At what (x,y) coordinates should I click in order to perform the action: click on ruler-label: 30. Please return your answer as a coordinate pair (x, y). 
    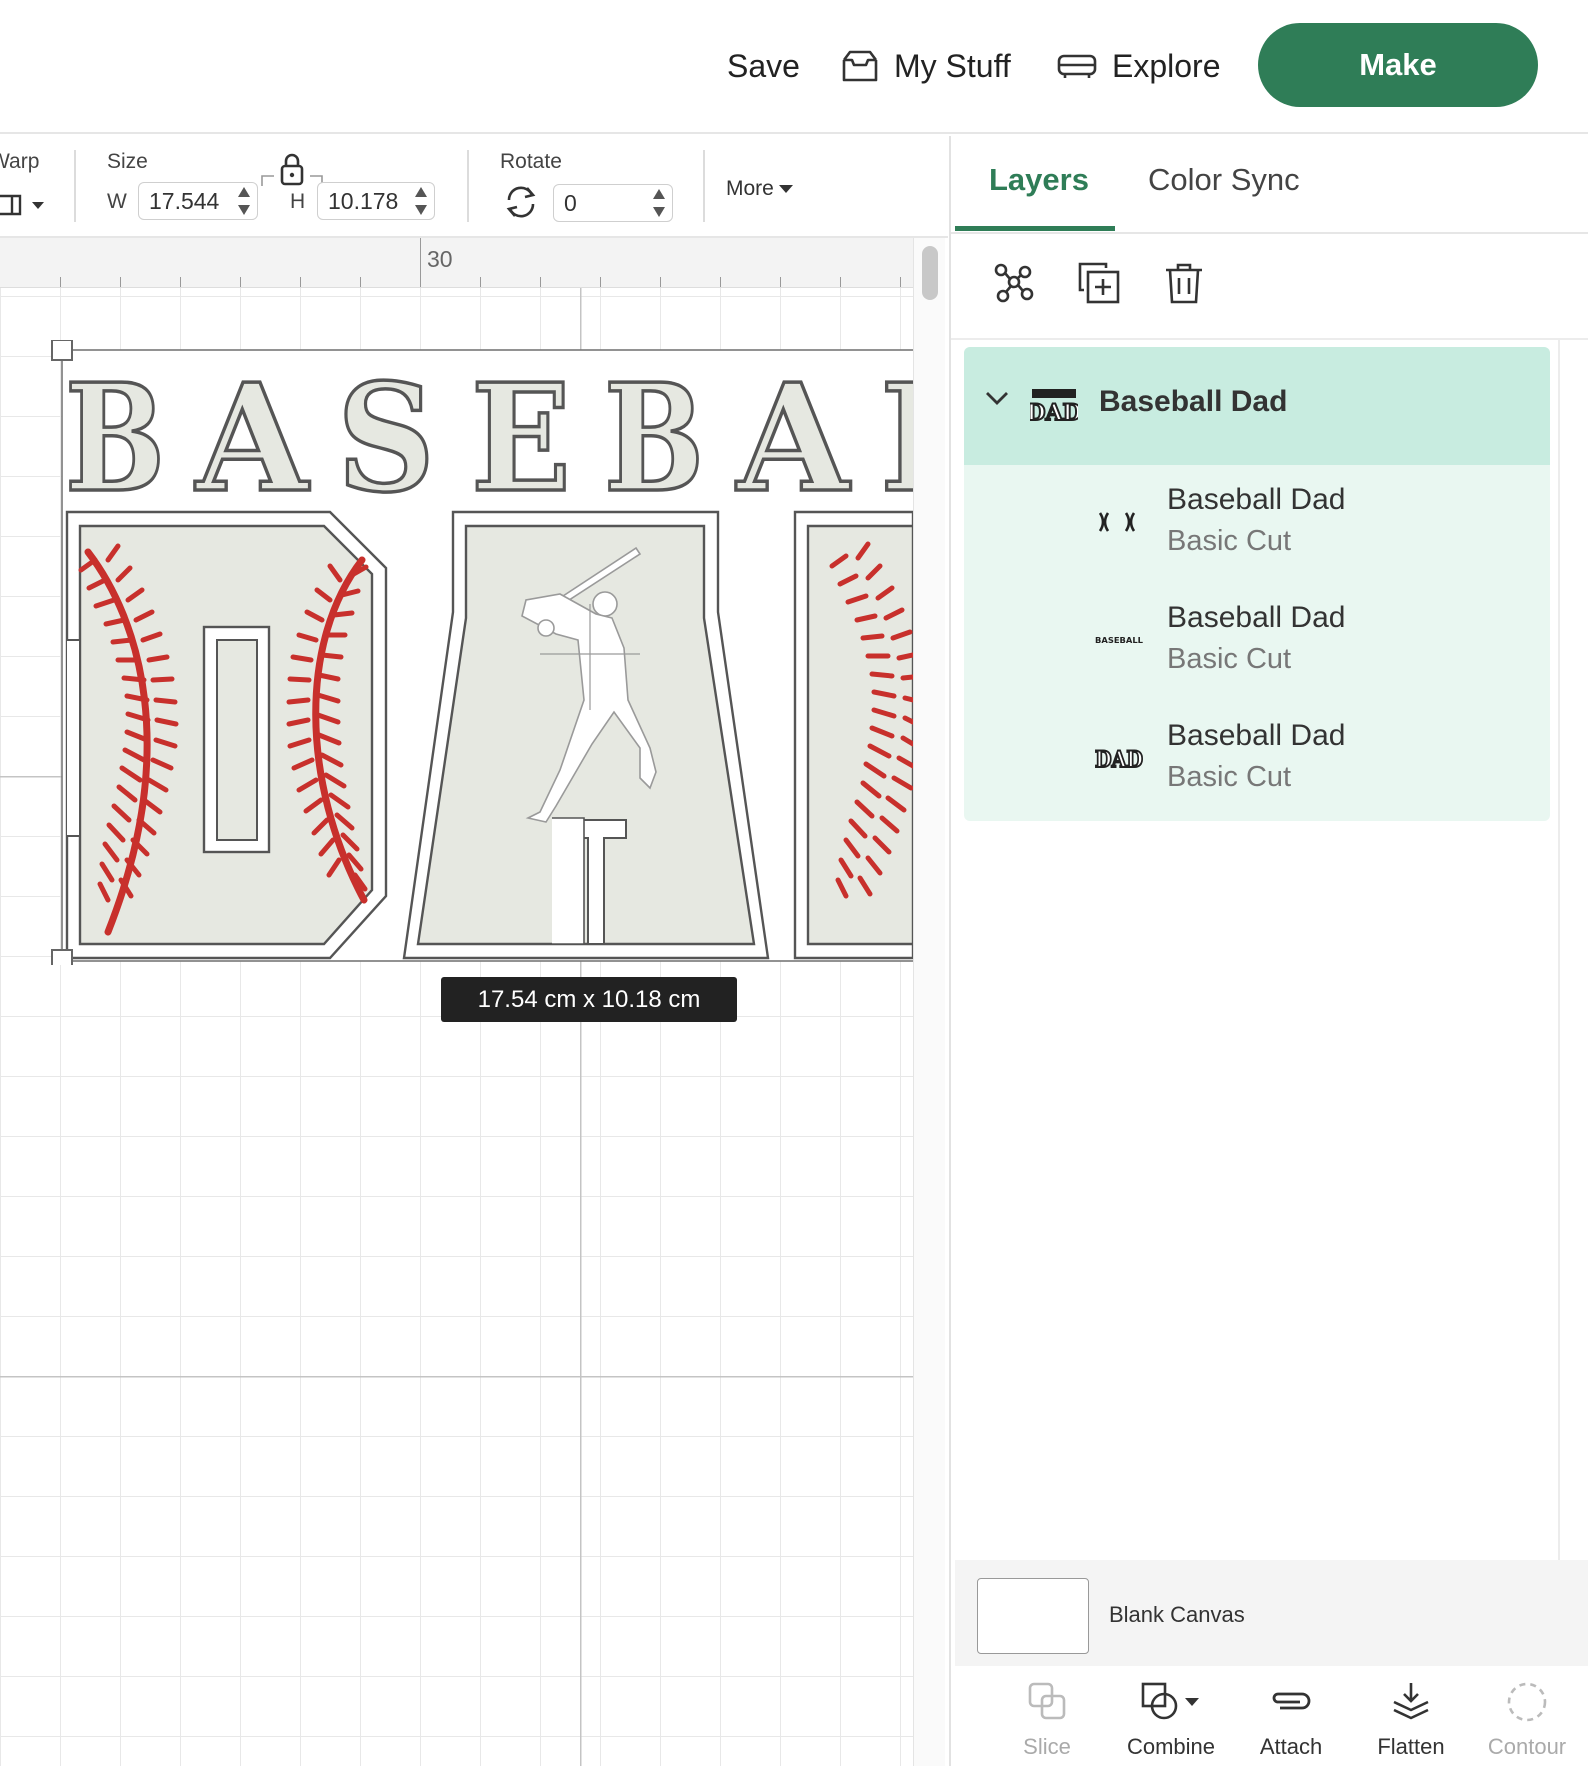
    Looking at the image, I should click on (440, 259).